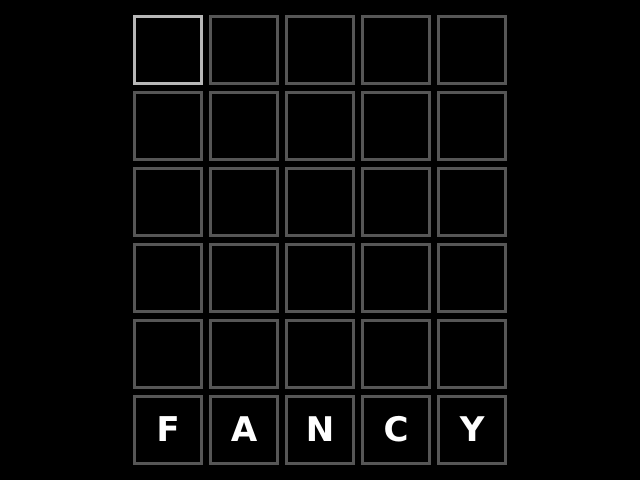 The image size is (640, 480). I want to click on letter-tile-r4-c3, so click(320, 278).